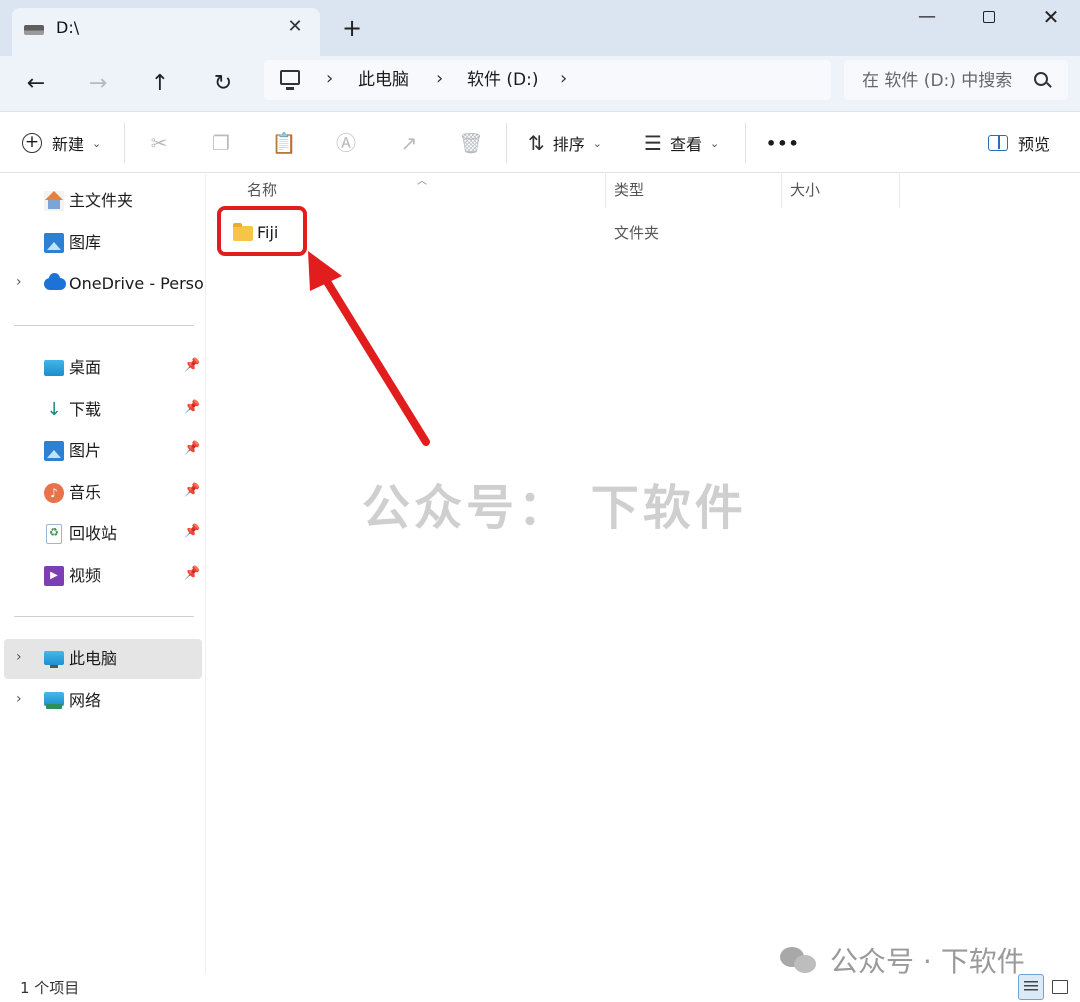  I want to click on sidebar-item-network: › 网络, so click(103, 701).